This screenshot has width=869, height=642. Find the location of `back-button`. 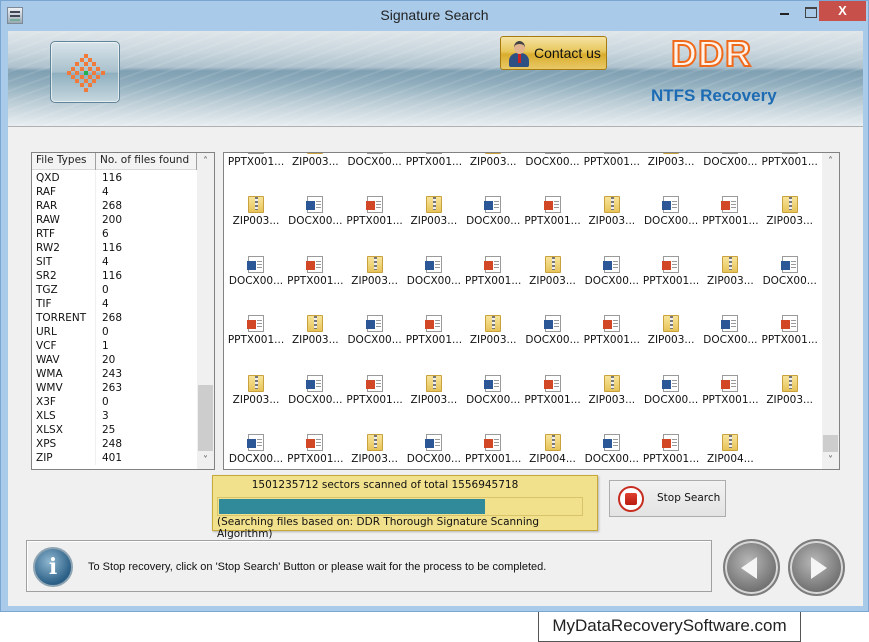

back-button is located at coordinates (751, 567).